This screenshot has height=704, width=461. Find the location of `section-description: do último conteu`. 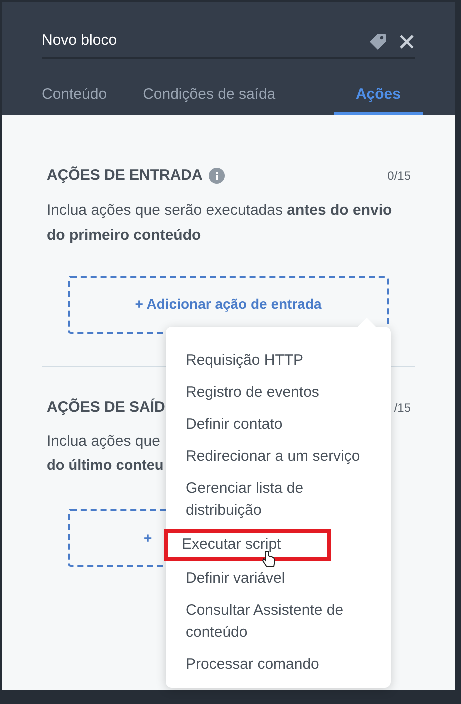

section-description: do último conteu is located at coordinates (105, 466).